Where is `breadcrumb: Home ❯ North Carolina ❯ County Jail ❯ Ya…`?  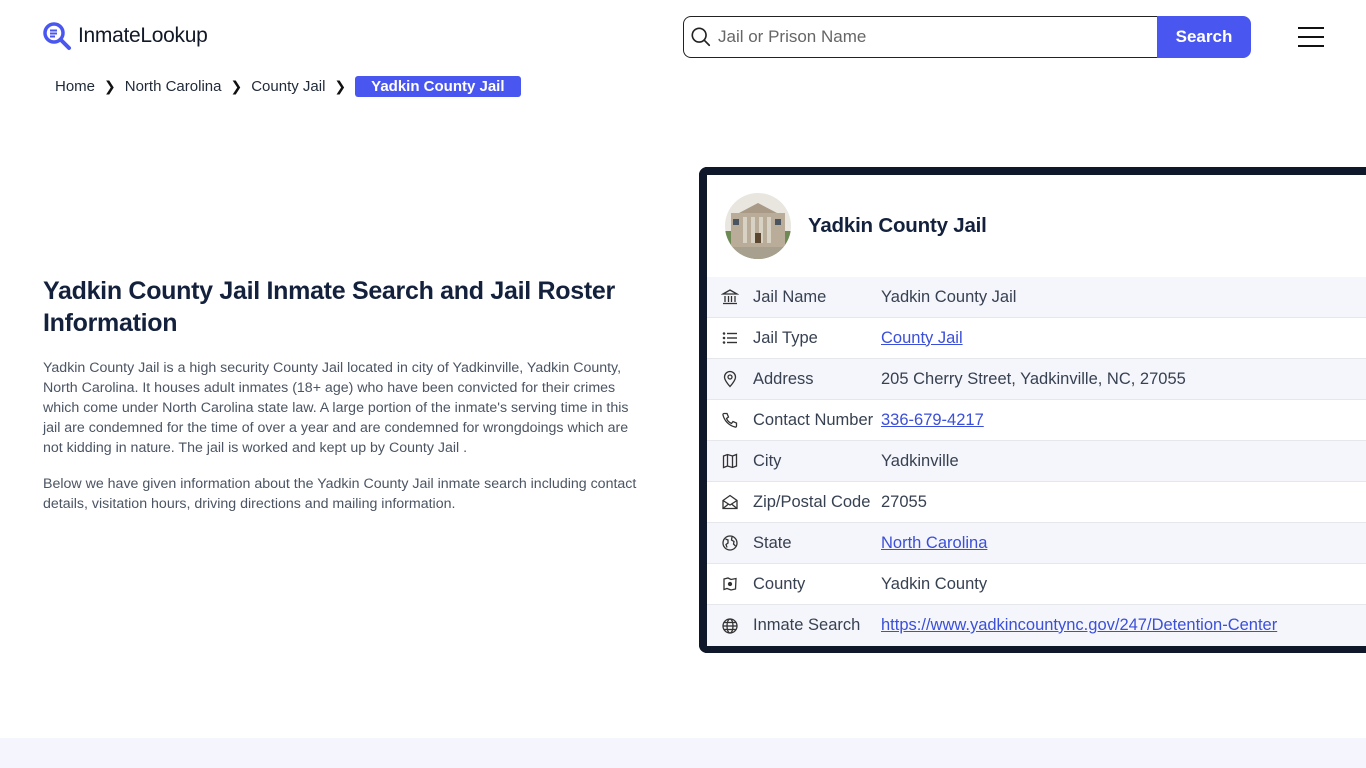 breadcrumb: Home ❯ North Carolina ❯ County Jail ❯ Ya… is located at coordinates (288, 86).